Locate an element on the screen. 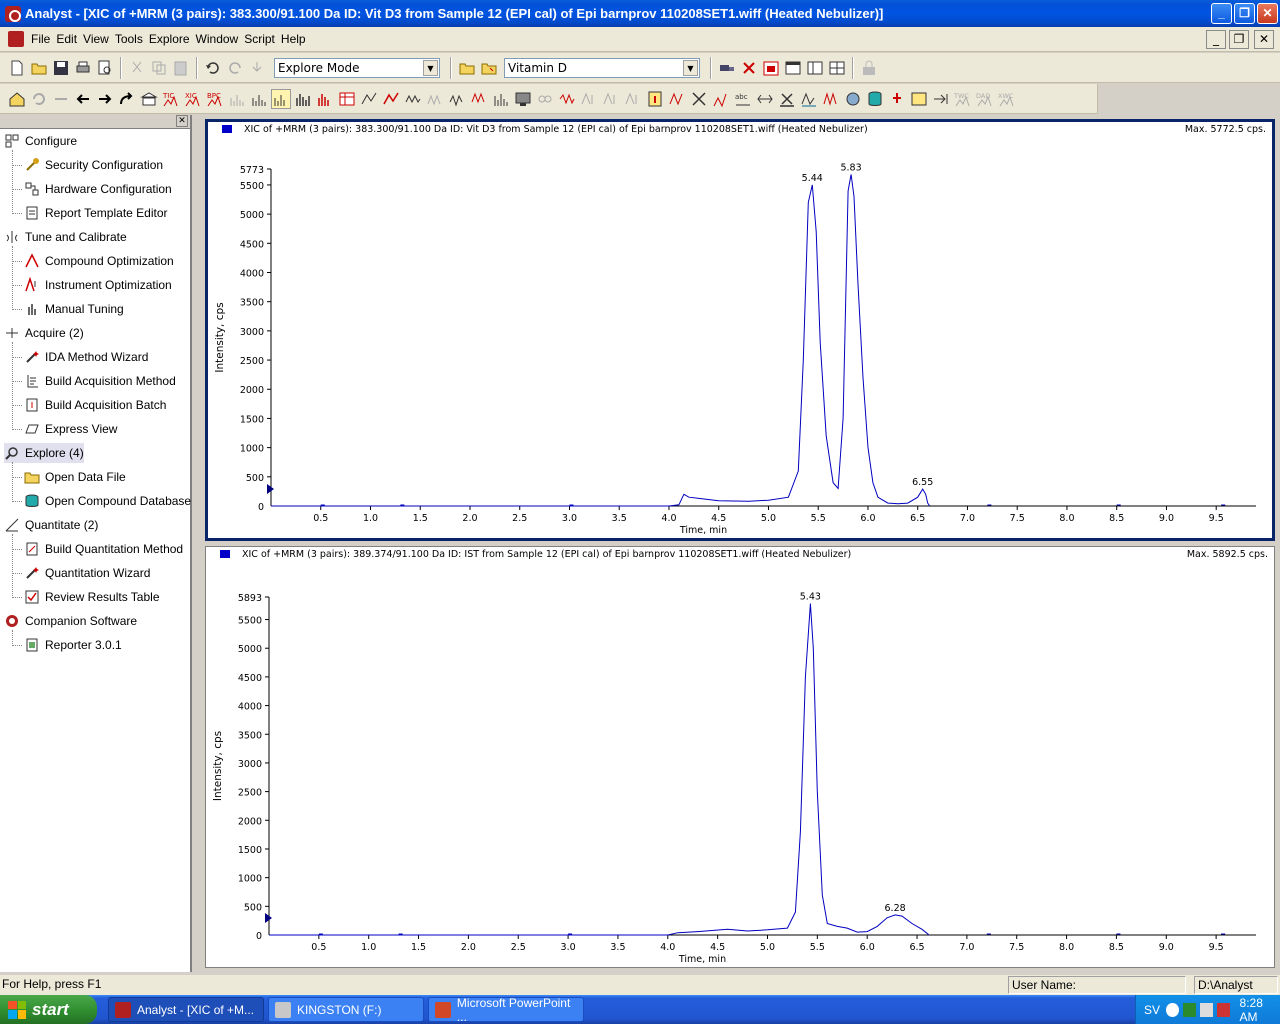  language-indicator: SV is located at coordinates (1152, 1010).